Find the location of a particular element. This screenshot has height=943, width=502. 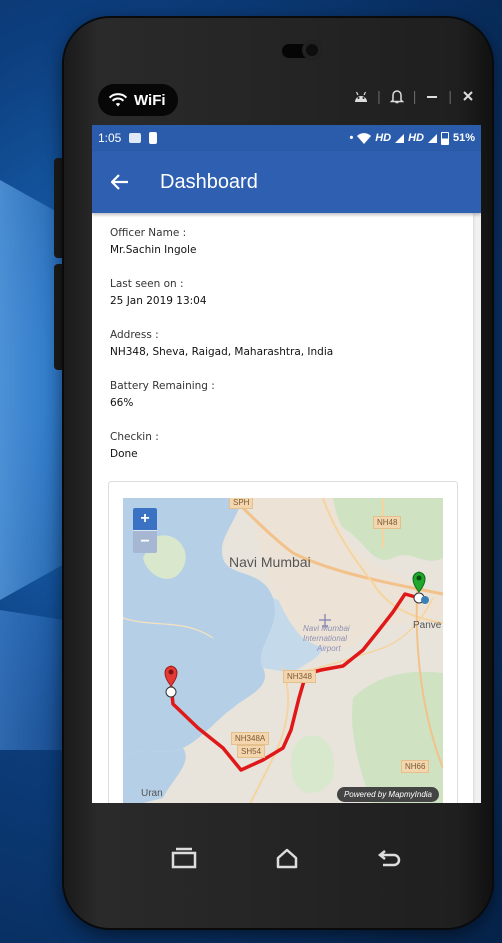

wifi-signal-icon is located at coordinates (364, 138).